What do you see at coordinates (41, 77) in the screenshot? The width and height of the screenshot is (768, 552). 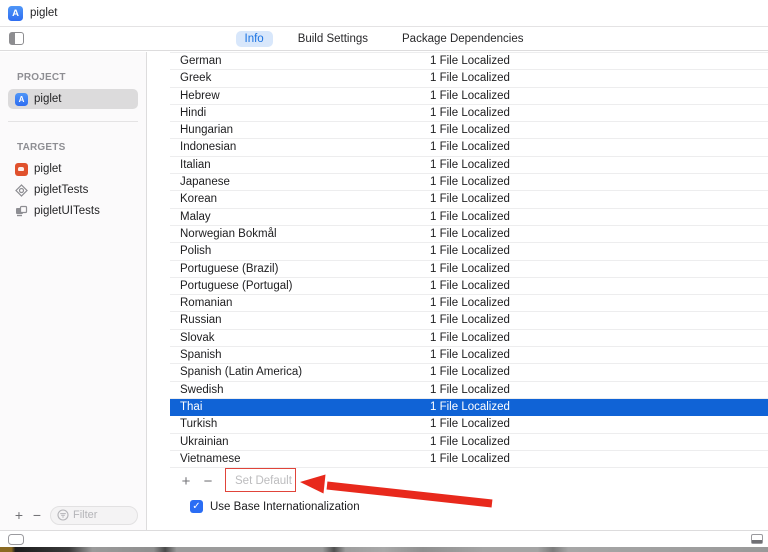 I see `project-section-header: PROJECT` at bounding box center [41, 77].